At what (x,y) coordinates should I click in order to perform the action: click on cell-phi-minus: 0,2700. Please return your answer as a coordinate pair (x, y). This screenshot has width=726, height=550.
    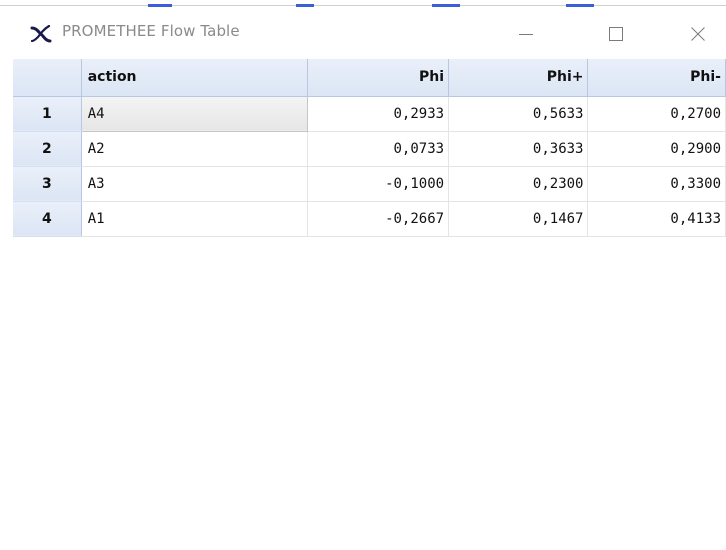
    Looking at the image, I should click on (656, 114).